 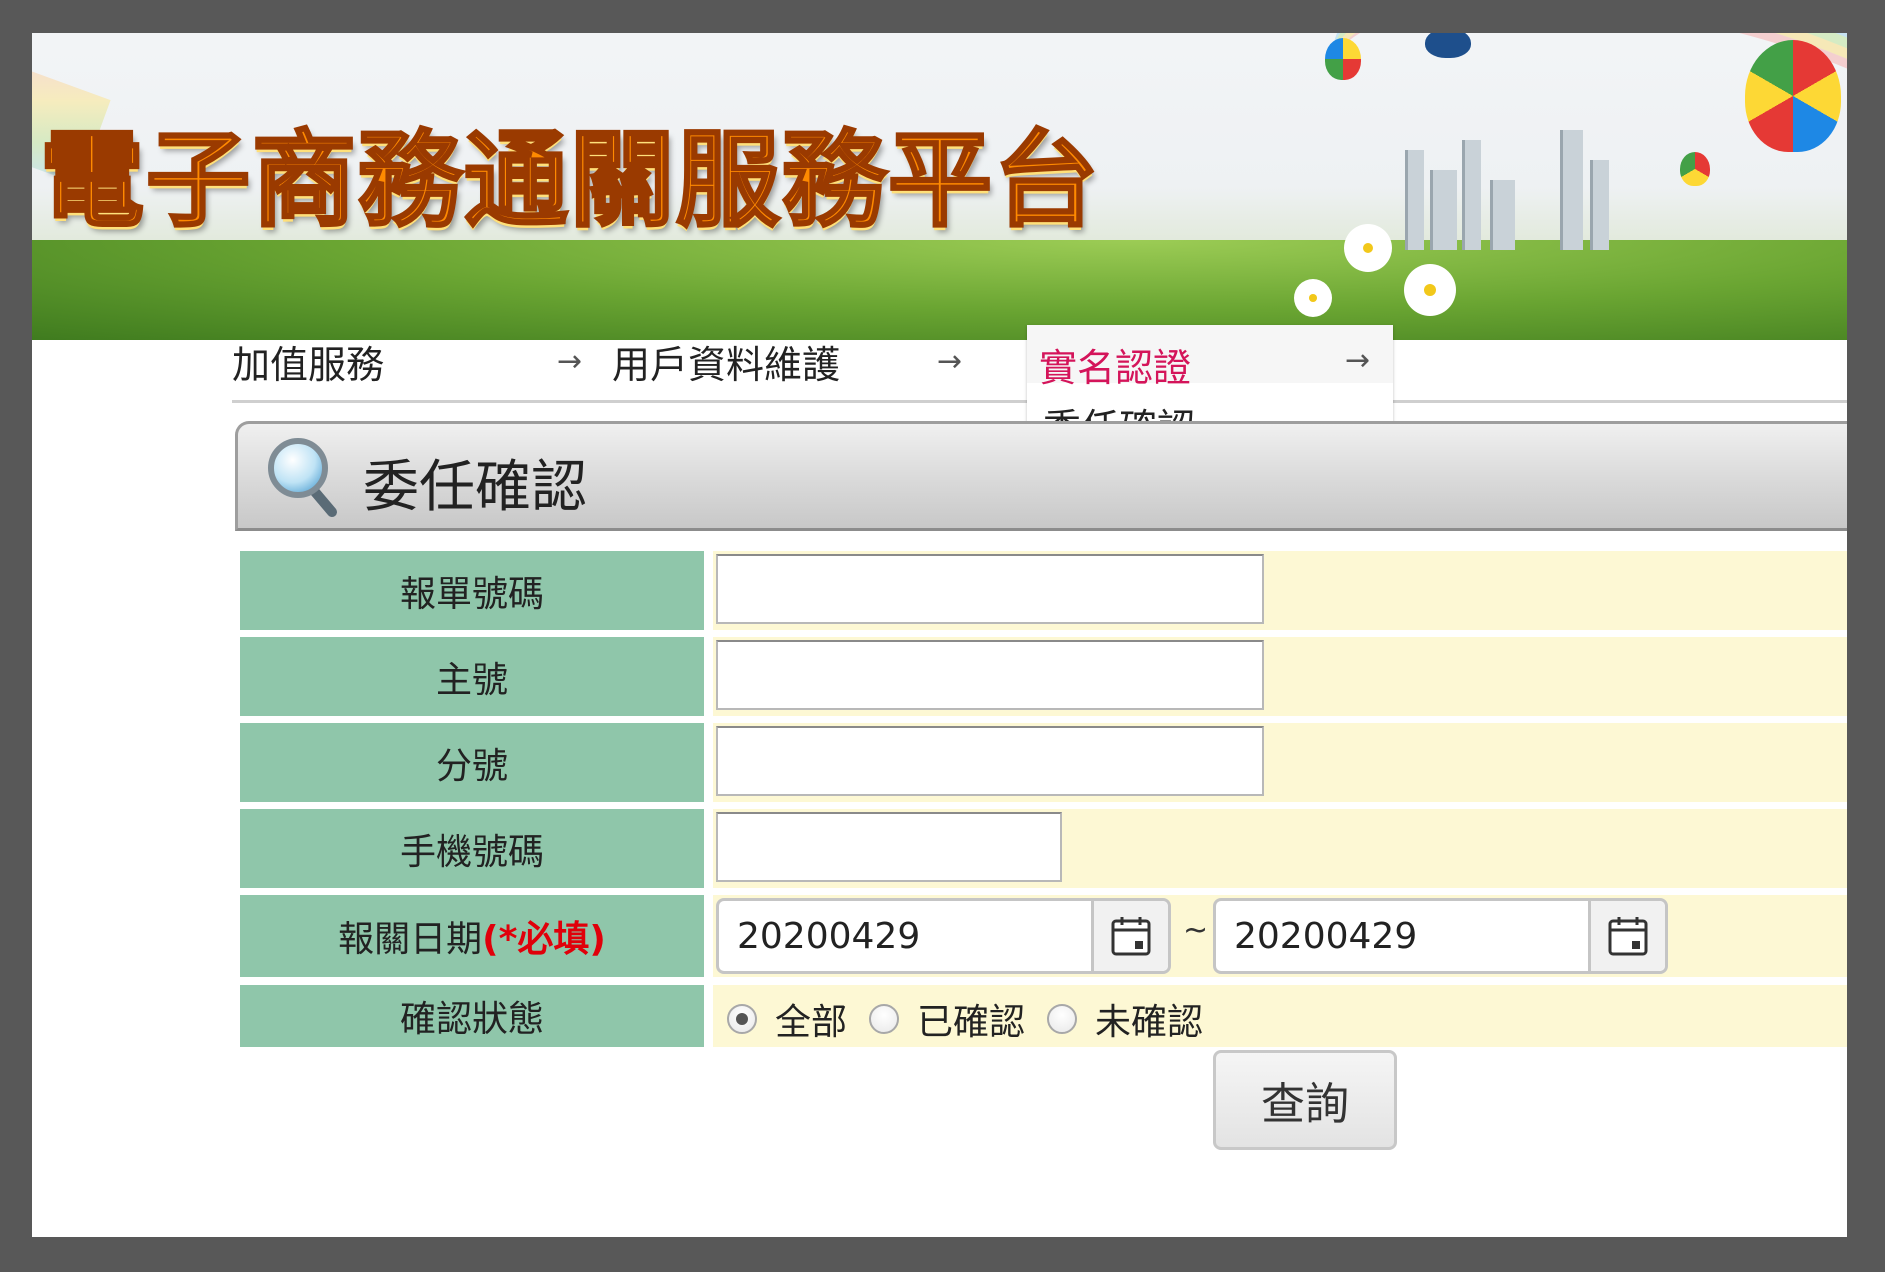 What do you see at coordinates (905, 936) in the screenshot?
I see `date-from-input: 20200429` at bounding box center [905, 936].